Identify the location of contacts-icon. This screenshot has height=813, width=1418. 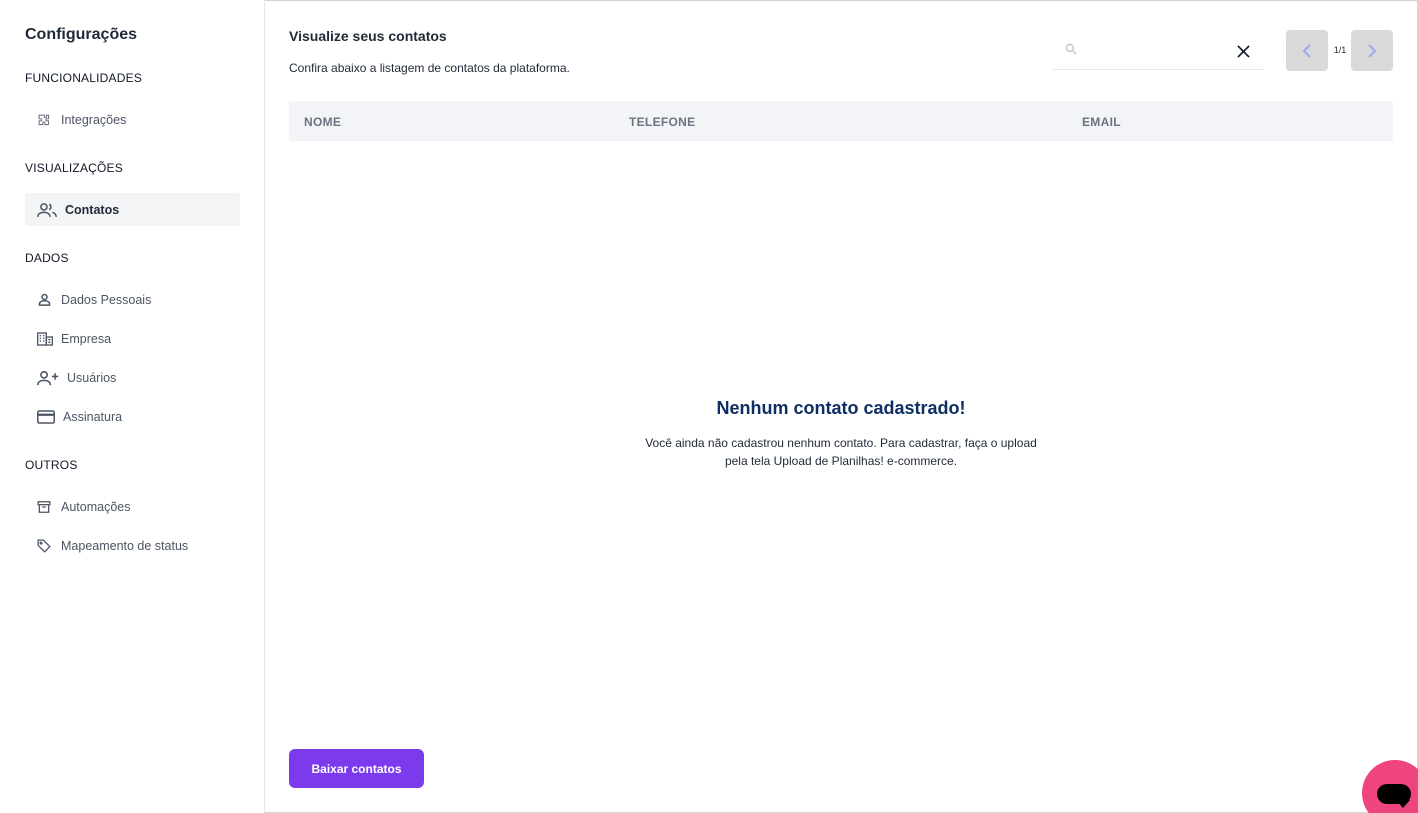
(49, 210).